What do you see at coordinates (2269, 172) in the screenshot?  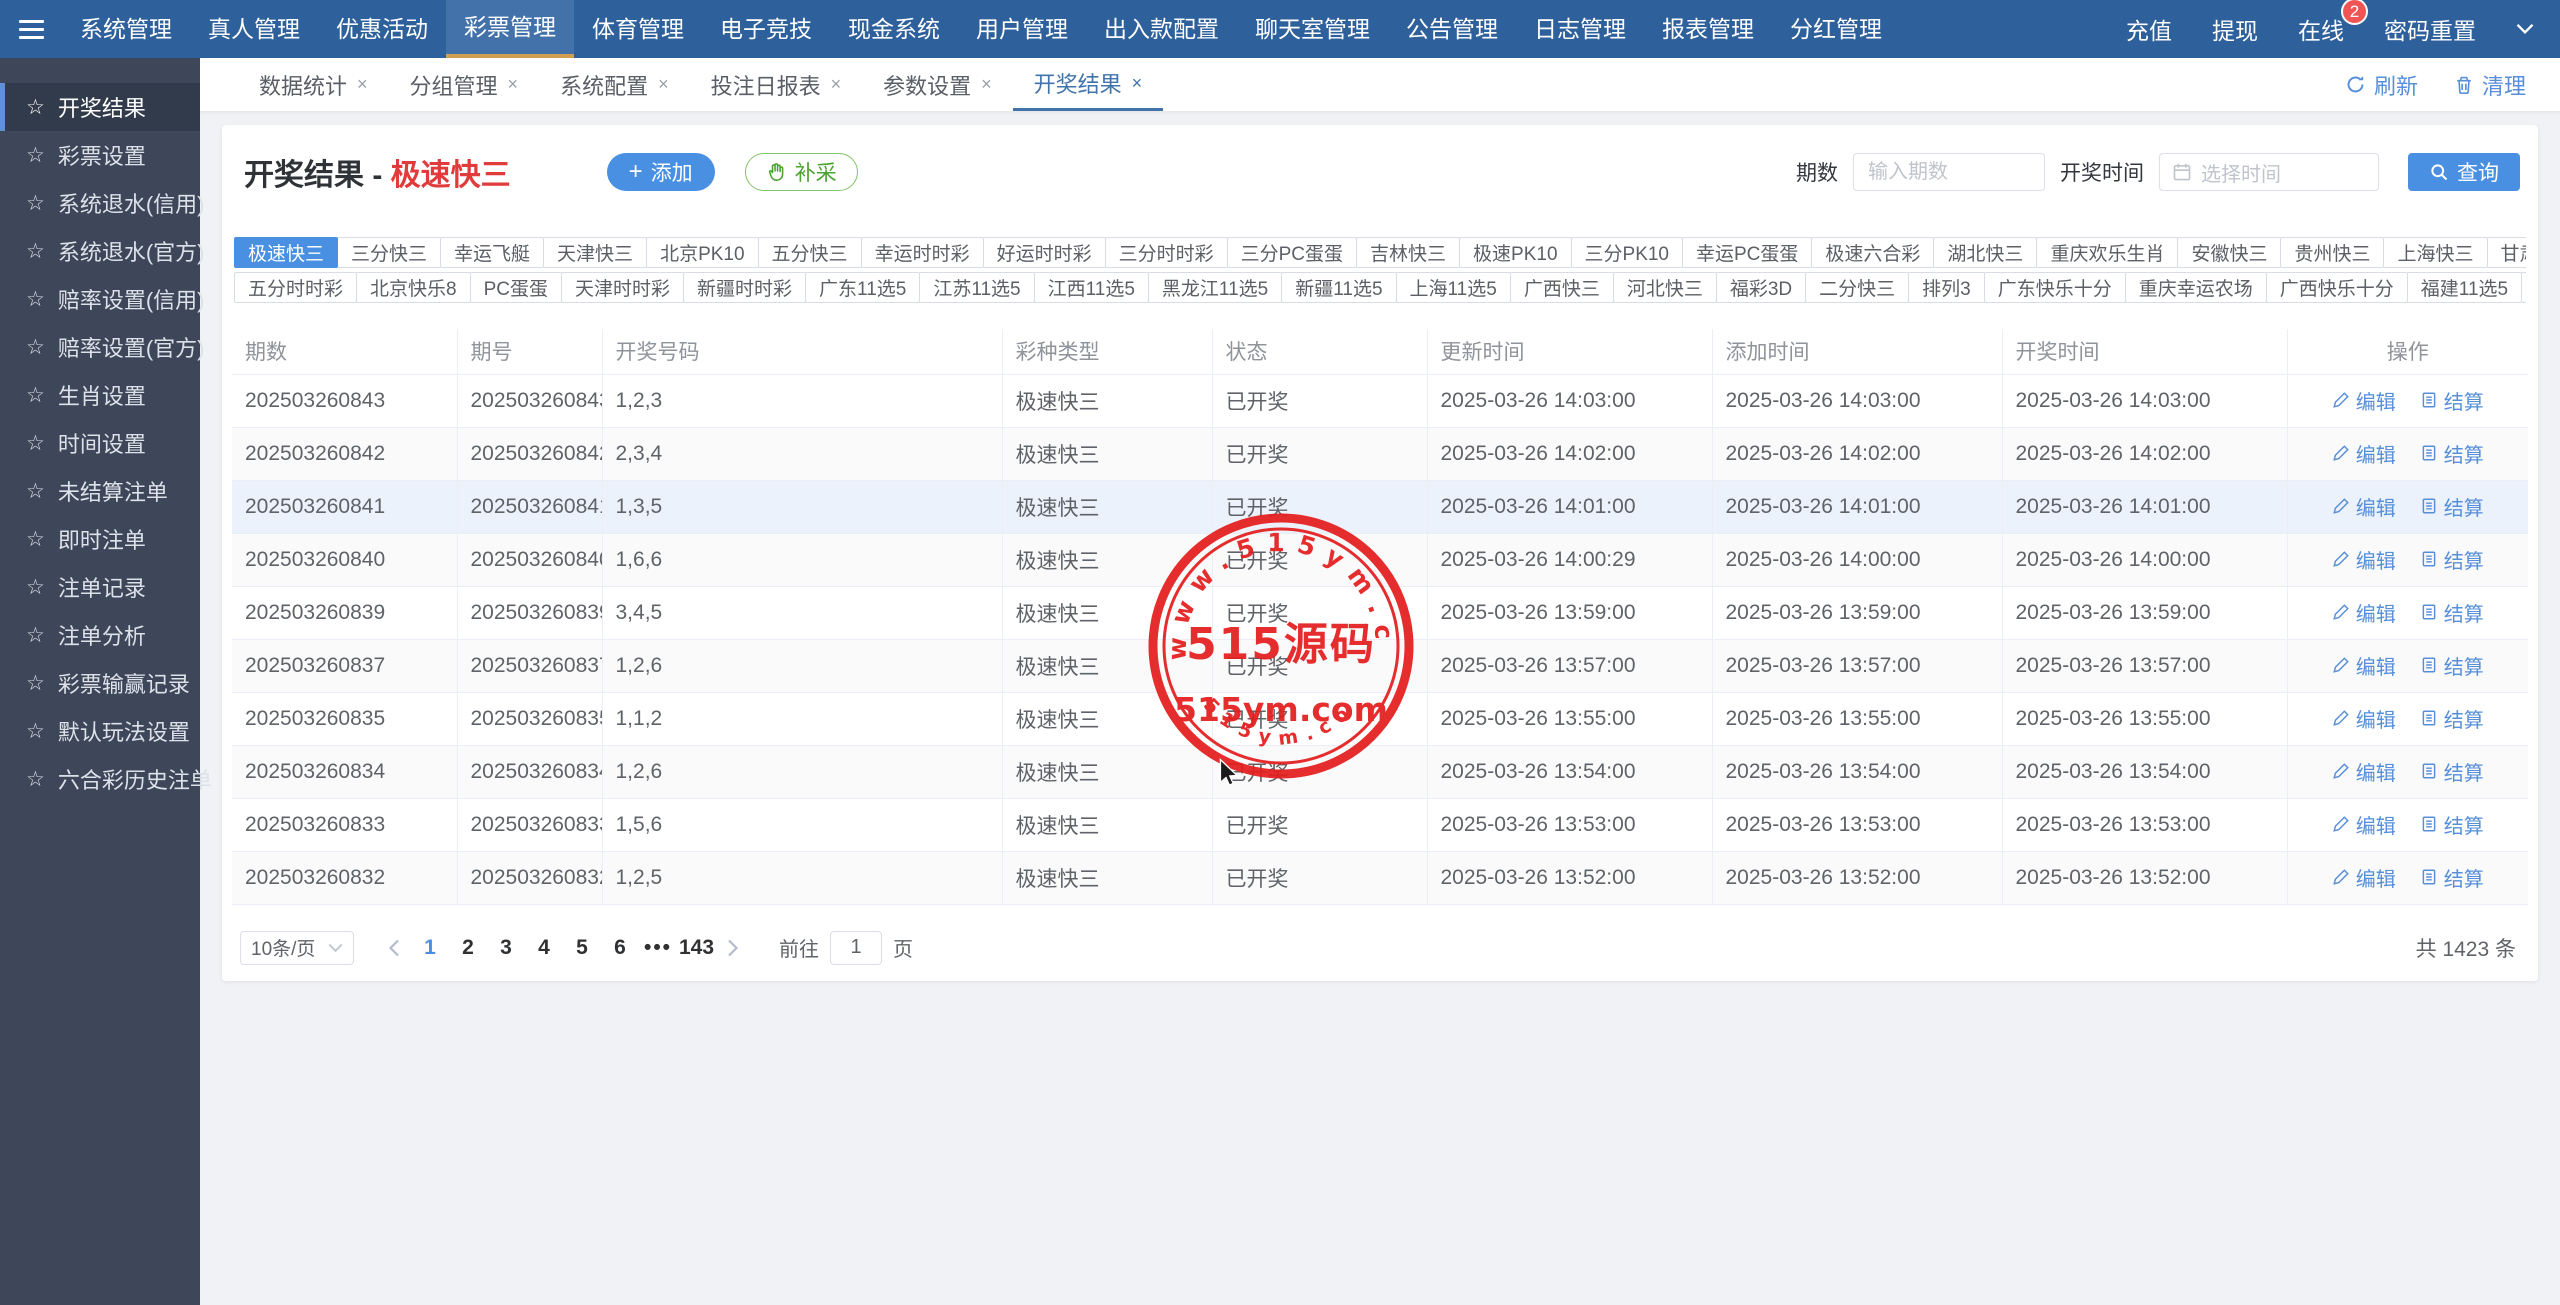 I see `draw-time-input: 选择时间` at bounding box center [2269, 172].